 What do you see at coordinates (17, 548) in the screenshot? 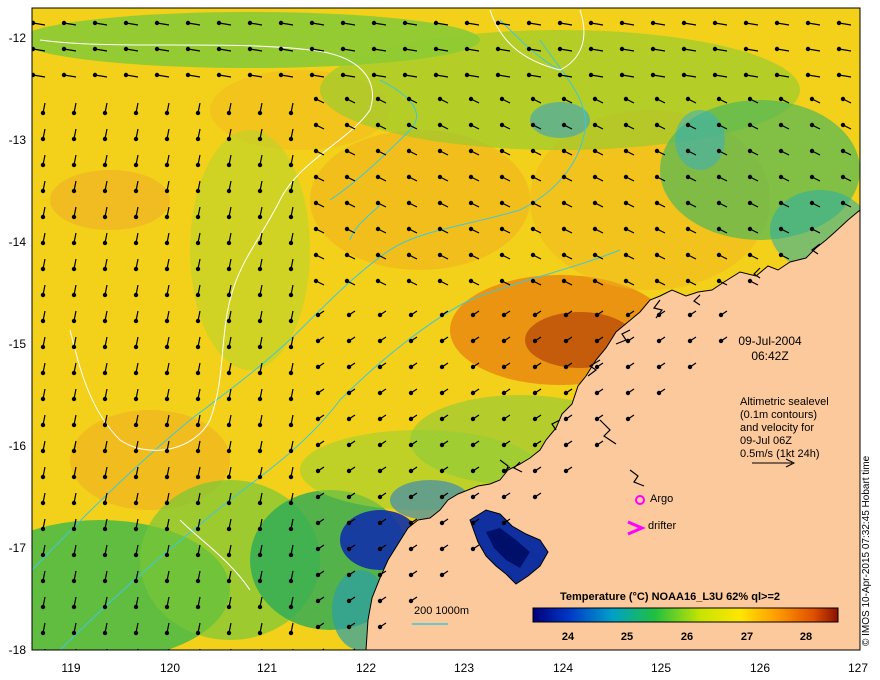
I see `y-tick: -17` at bounding box center [17, 548].